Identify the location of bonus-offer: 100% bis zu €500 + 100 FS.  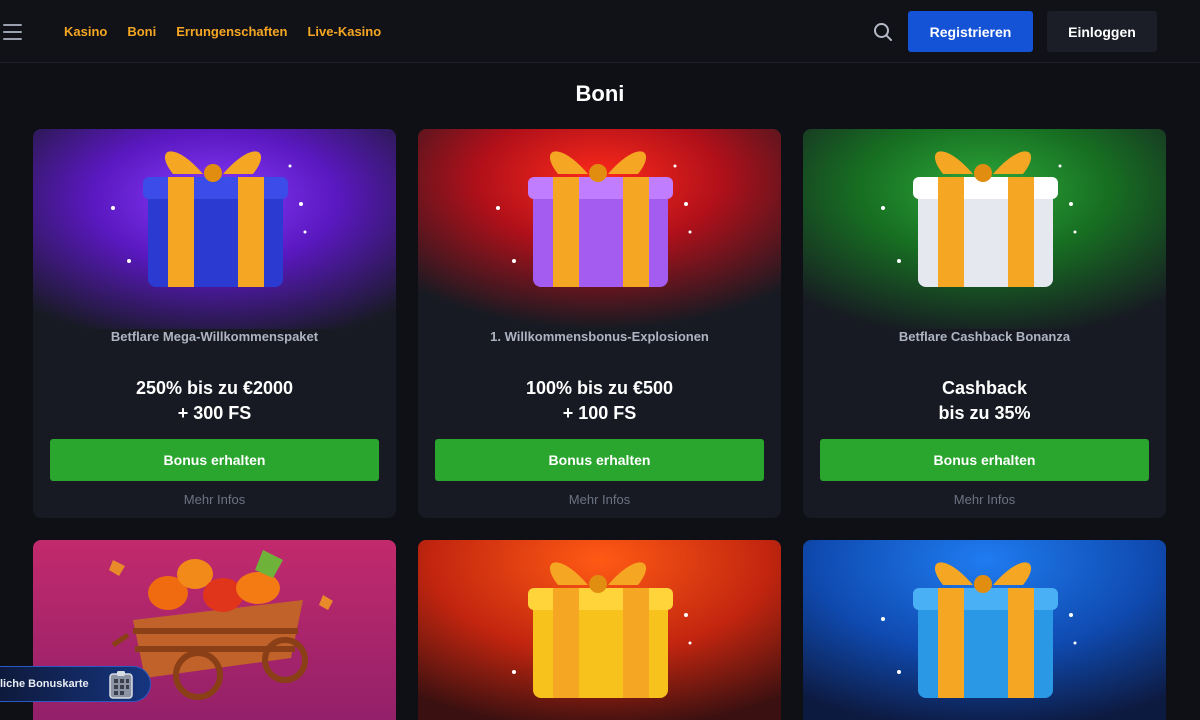
(599, 401).